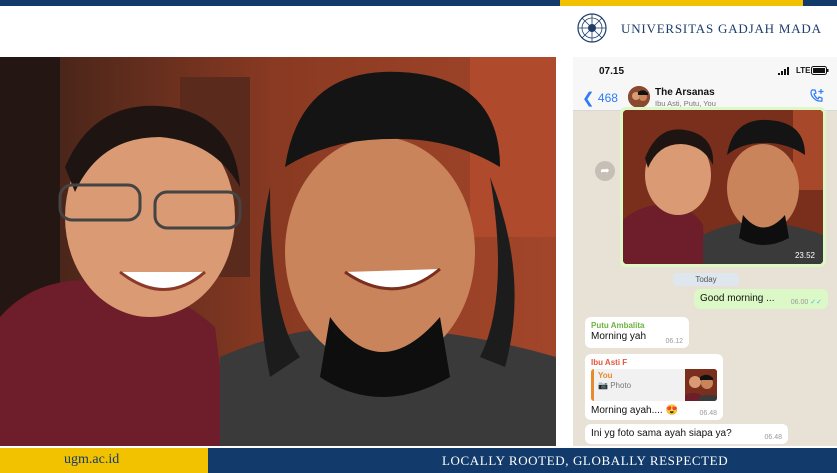  Describe the element at coordinates (661, 433) in the screenshot. I see `message-text: Ini yg foto sama ayah siapa ya?` at that location.